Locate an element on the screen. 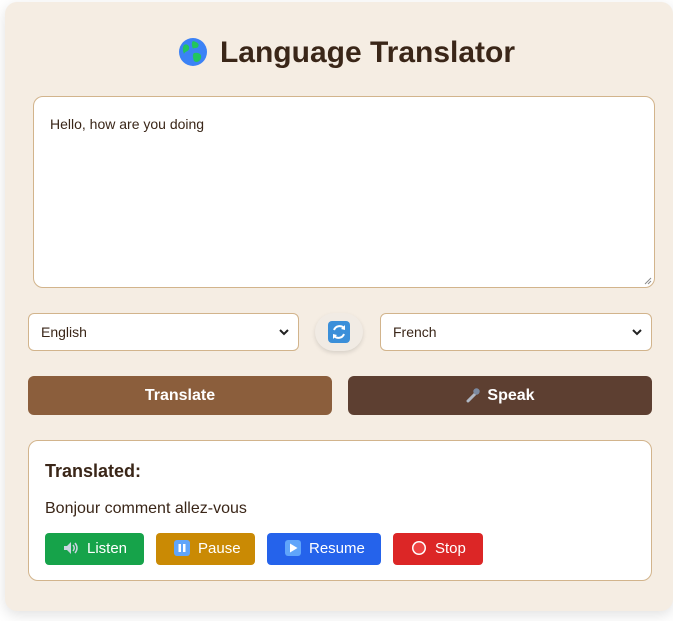  record-icon is located at coordinates (419, 548).